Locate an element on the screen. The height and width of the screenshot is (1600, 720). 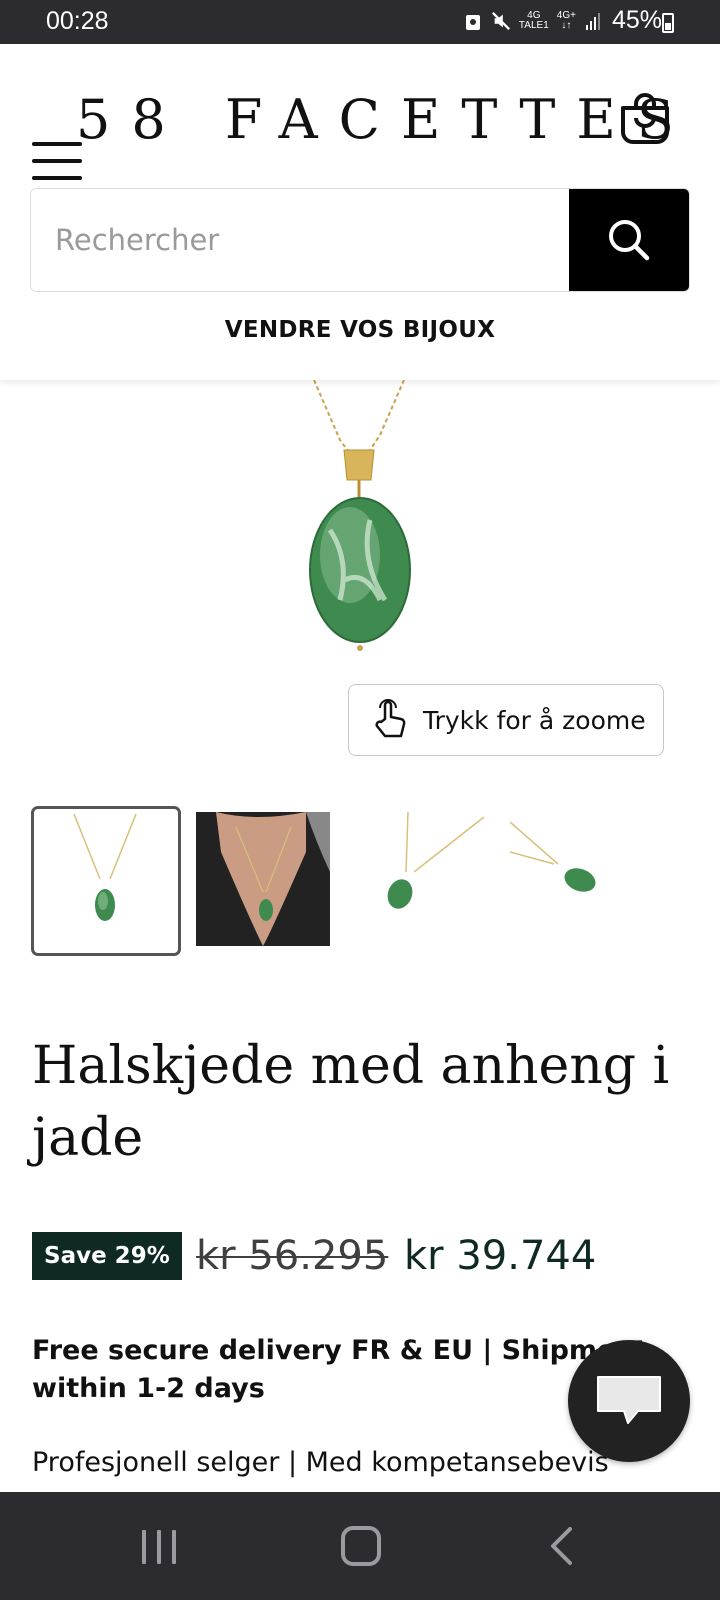
data-arrows: ↓↑ is located at coordinates (566, 25).